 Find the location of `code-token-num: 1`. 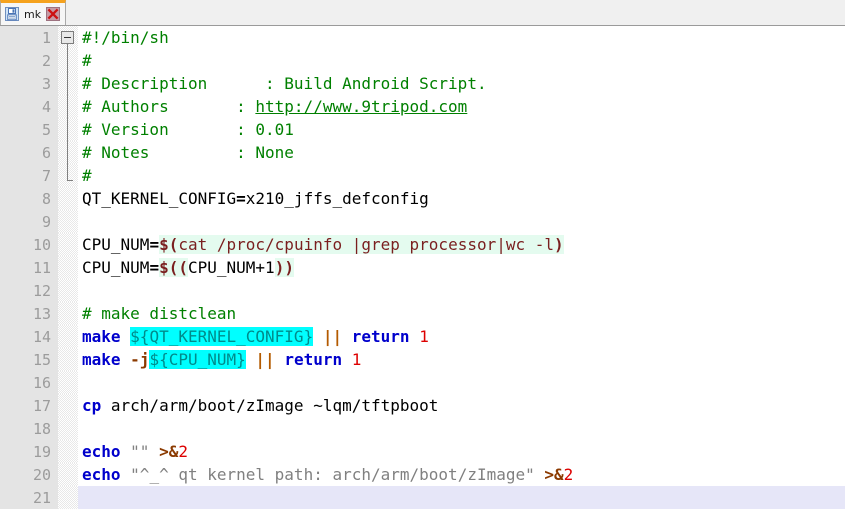

code-token-num: 1 is located at coordinates (424, 336).